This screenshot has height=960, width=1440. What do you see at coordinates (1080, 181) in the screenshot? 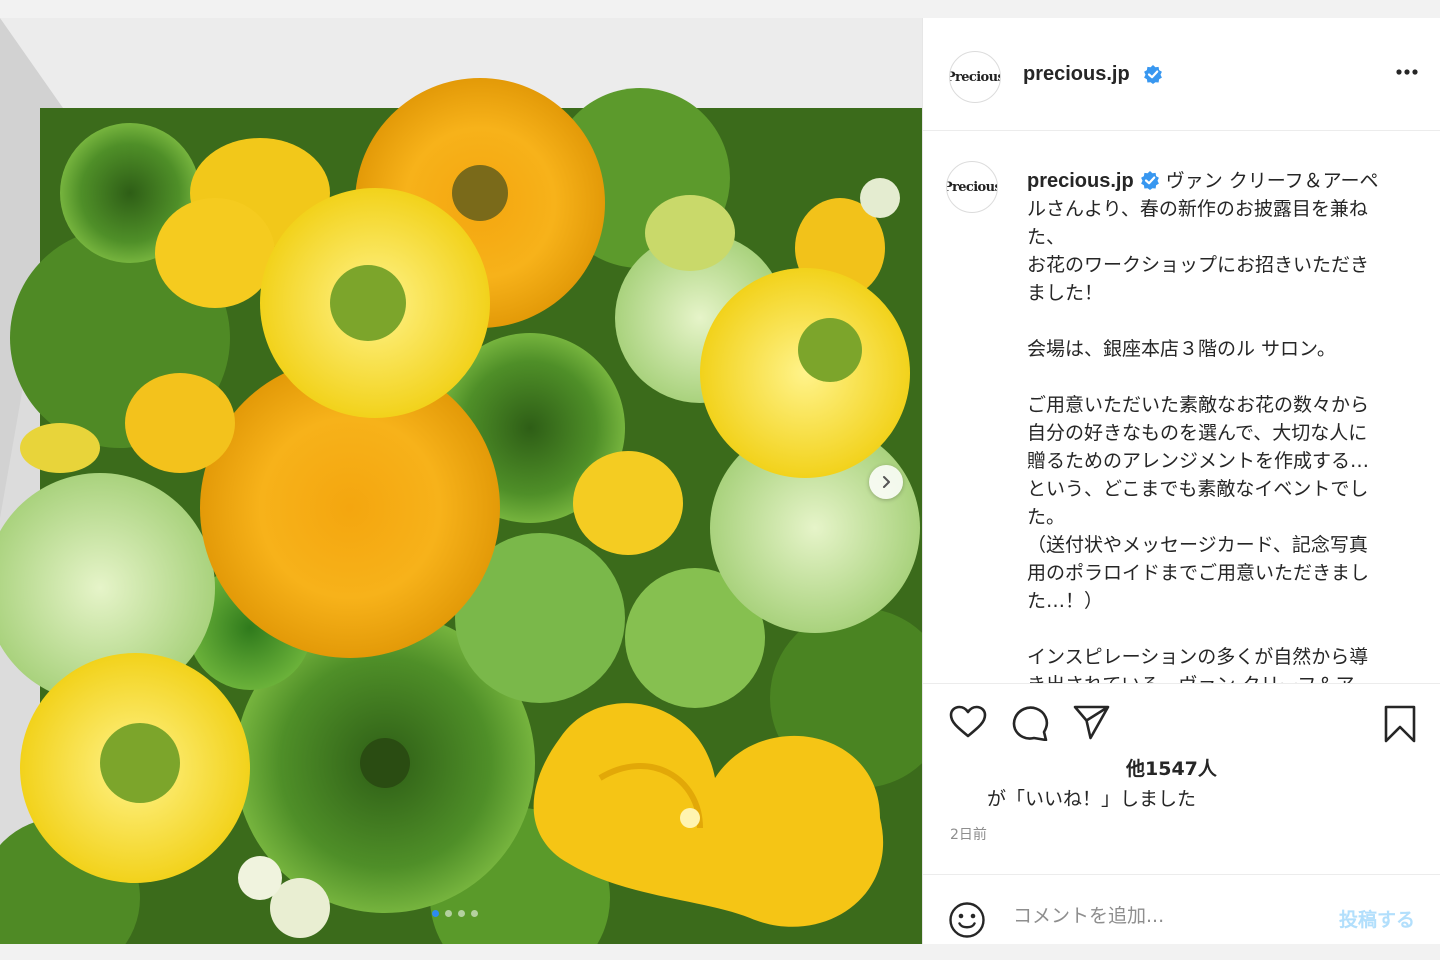
I see `caption-username-link: precious.jp` at bounding box center [1080, 181].